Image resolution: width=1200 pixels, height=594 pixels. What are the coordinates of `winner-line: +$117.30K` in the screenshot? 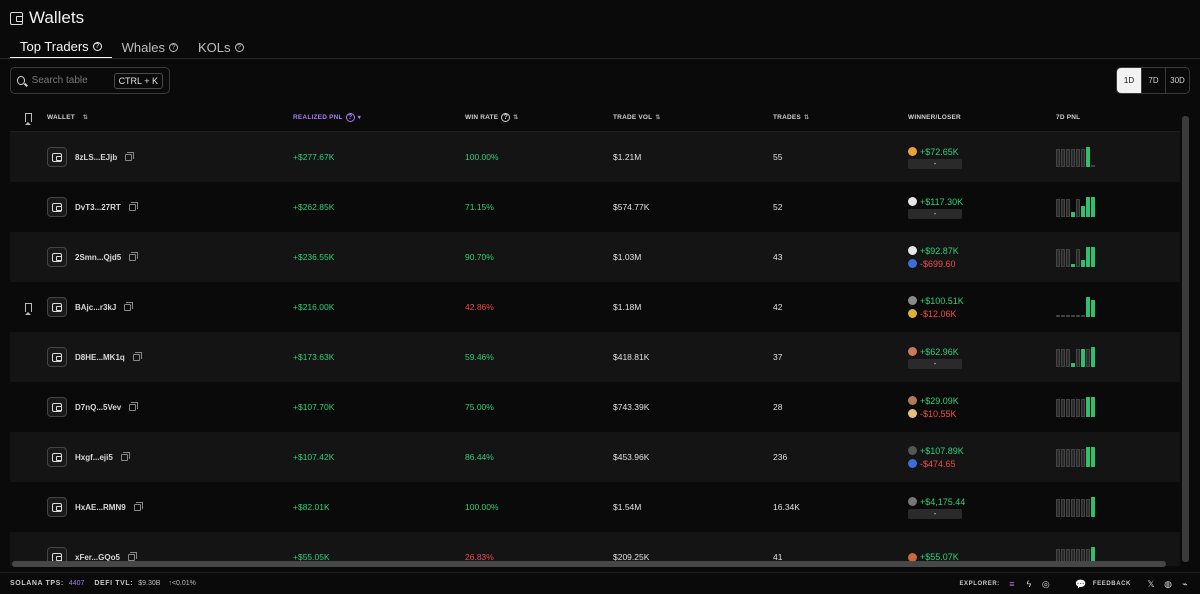 It's located at (982, 201).